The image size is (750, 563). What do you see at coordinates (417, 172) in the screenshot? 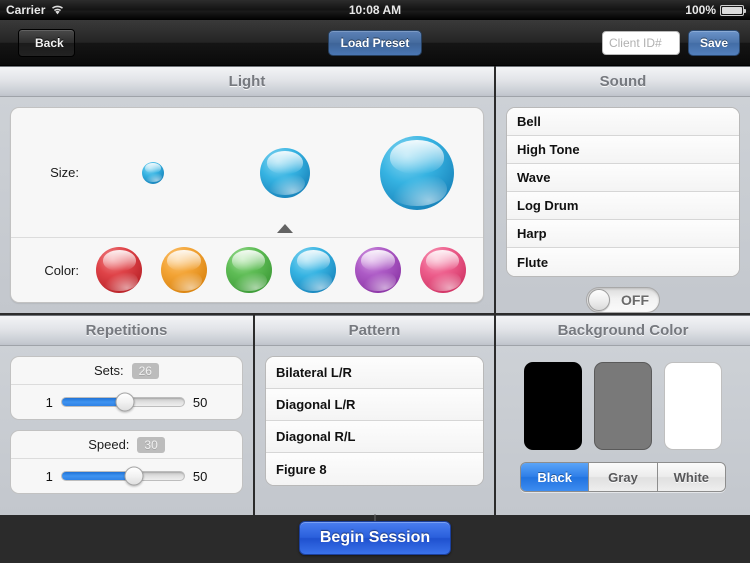
I see `size-option-large` at bounding box center [417, 172].